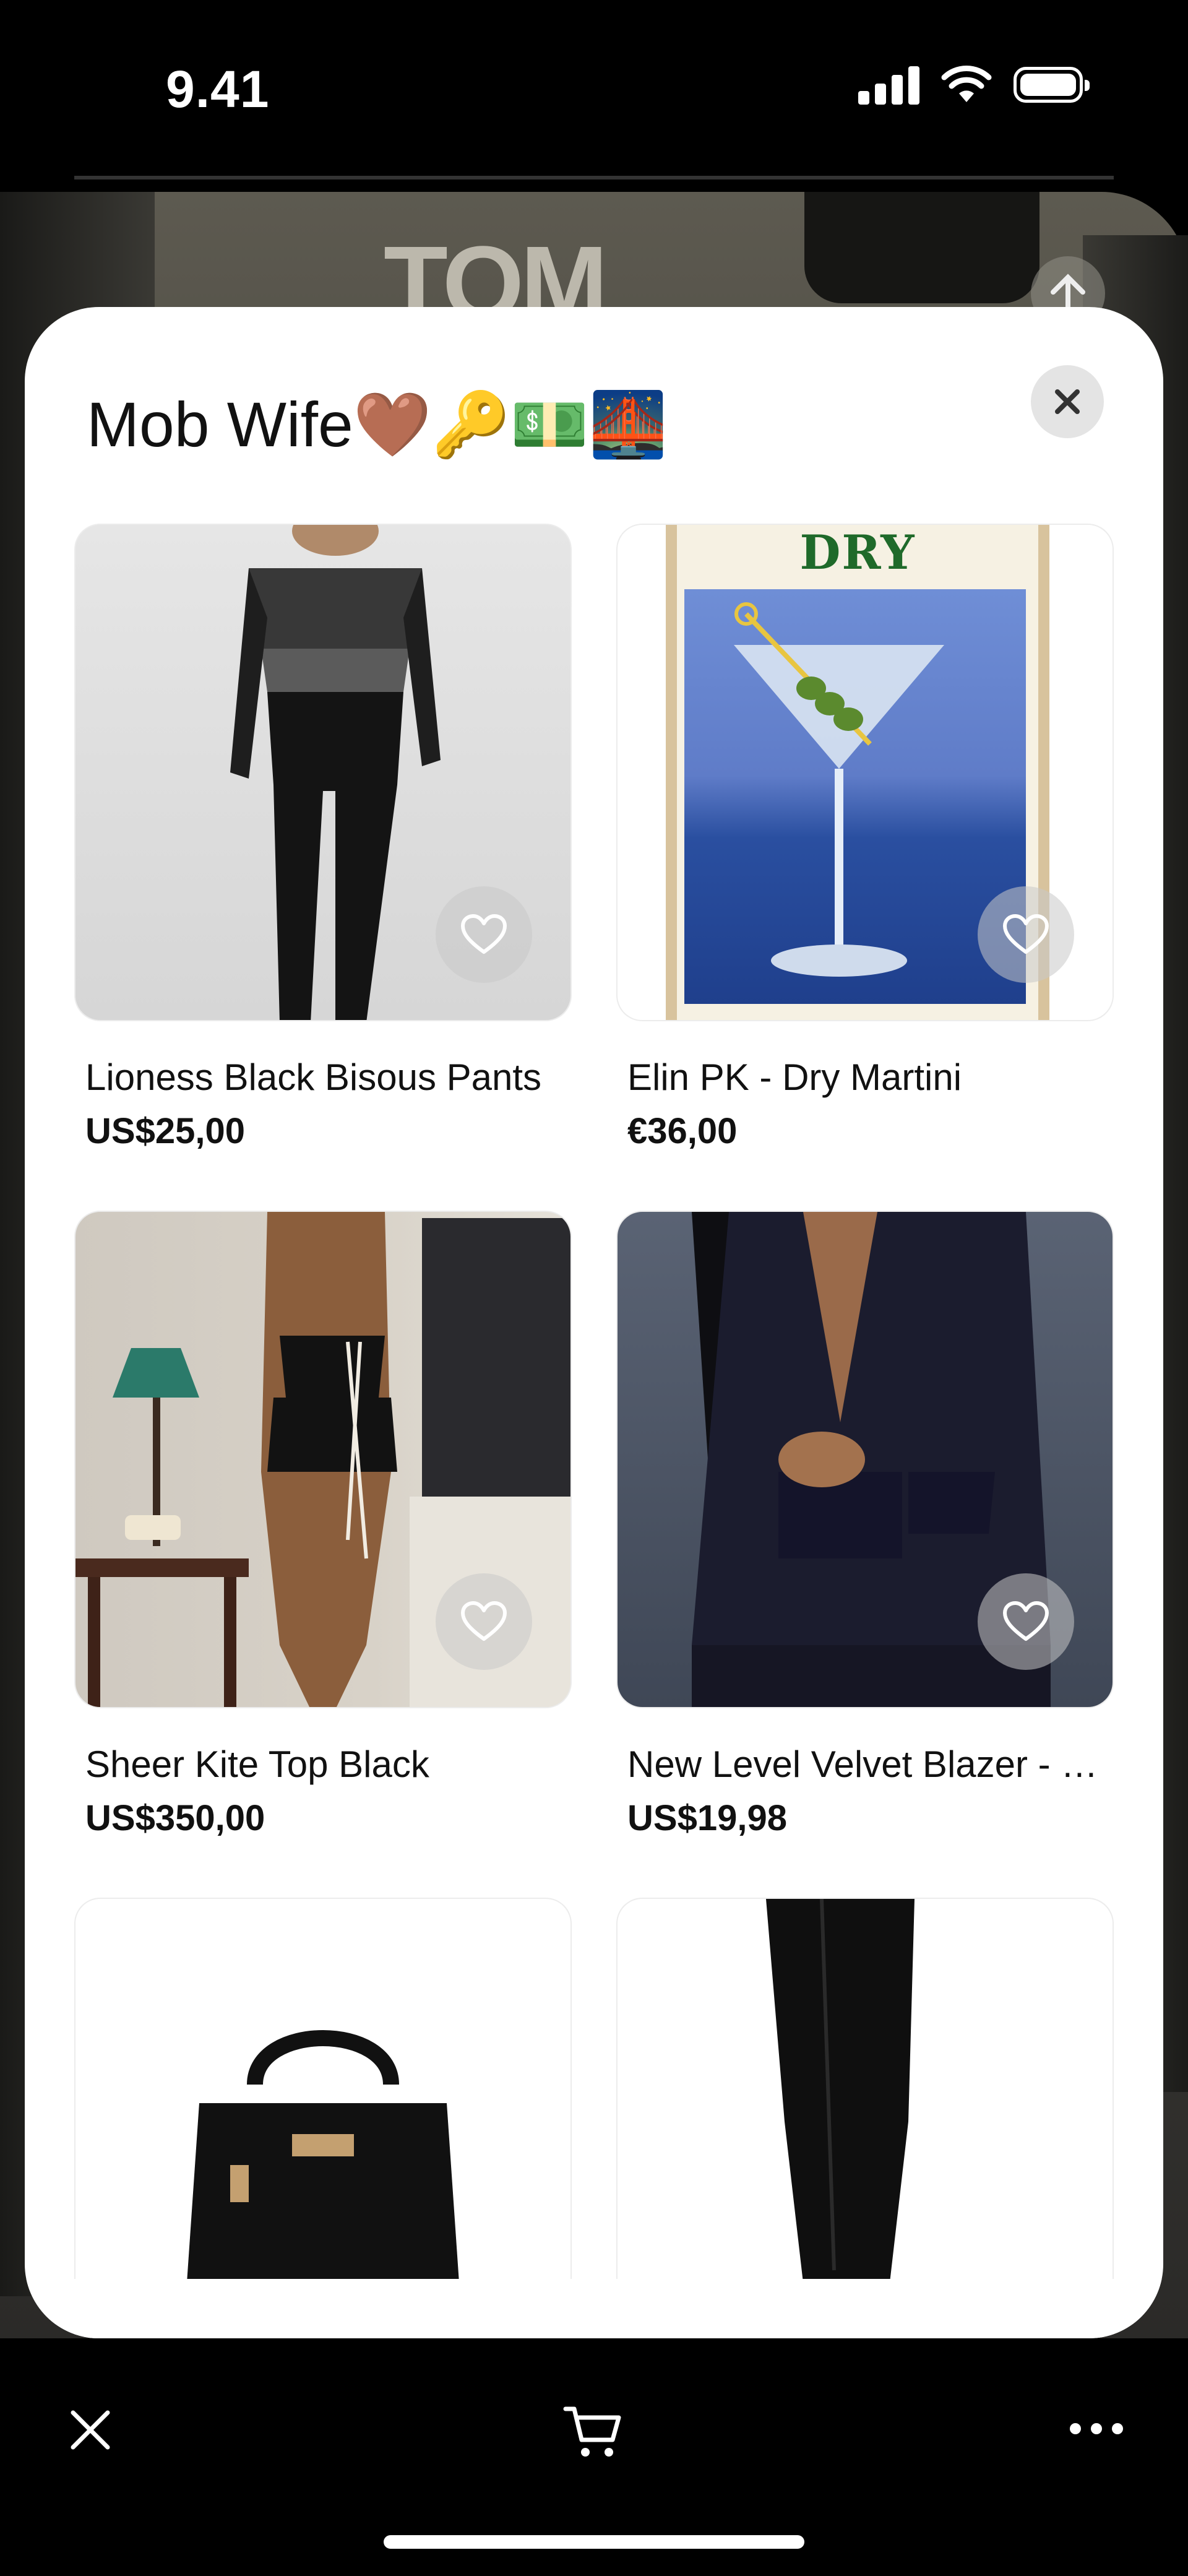 The height and width of the screenshot is (2576, 1188). I want to click on background-divider, so click(594, 177).